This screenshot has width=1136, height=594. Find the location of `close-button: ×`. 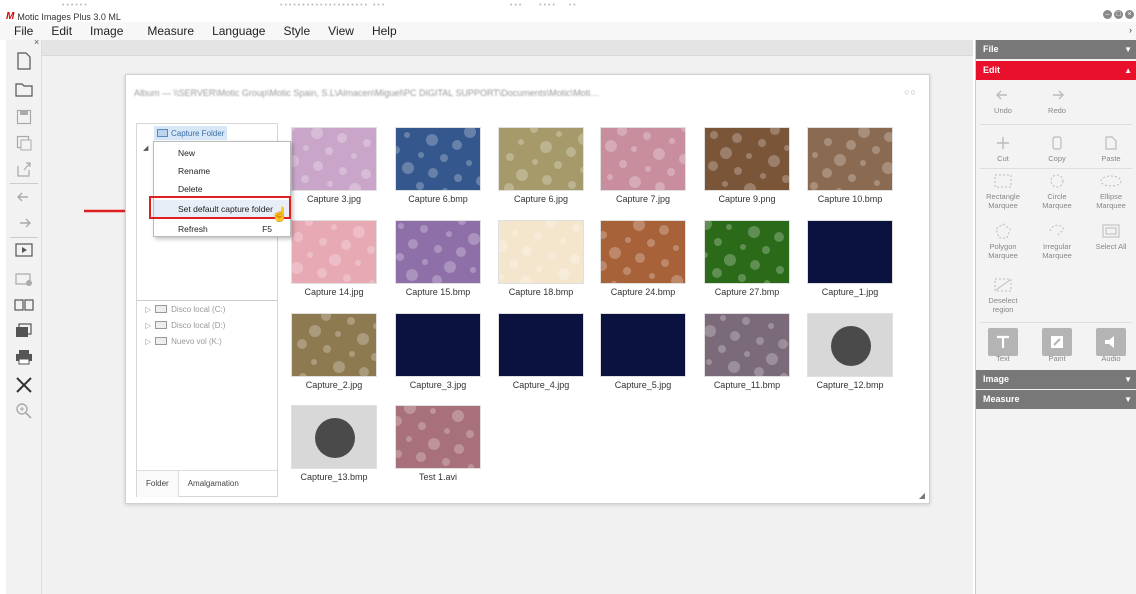

close-button: × is located at coordinates (1129, 14).